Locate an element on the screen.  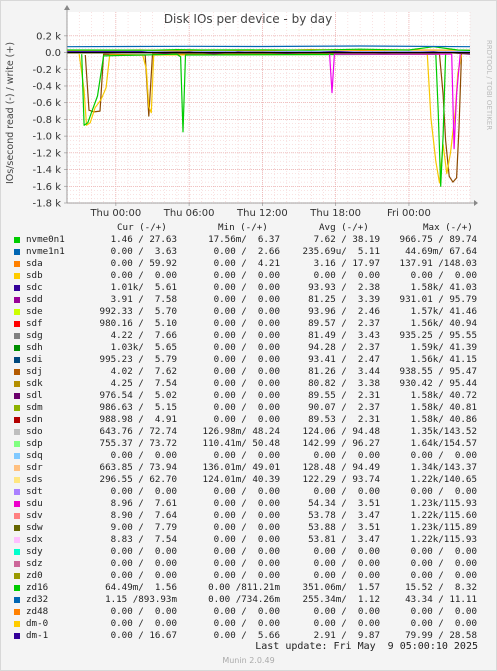
legend-max-value: 1.22k/115.93 is located at coordinates (443, 539).